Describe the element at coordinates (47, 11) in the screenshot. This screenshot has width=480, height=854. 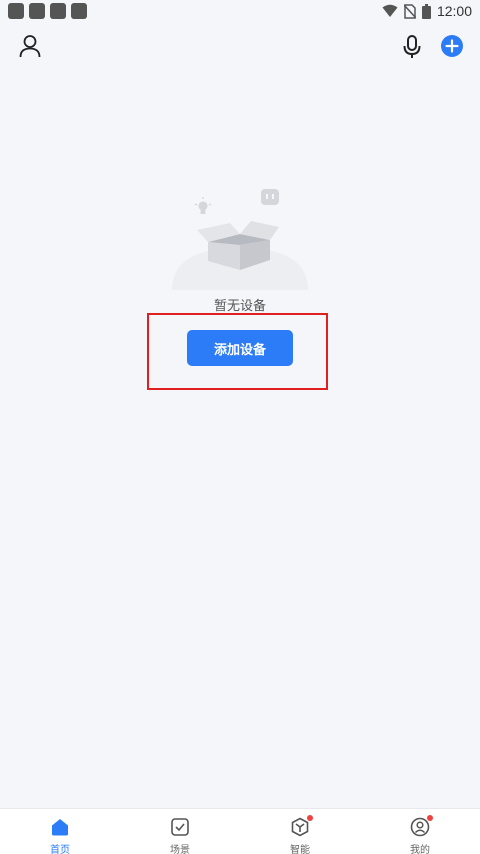
I see `notification-icons` at that location.